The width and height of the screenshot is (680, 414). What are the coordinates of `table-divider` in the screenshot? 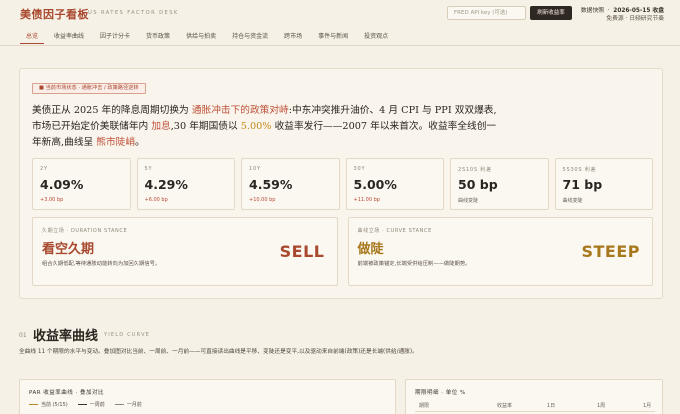 It's located at (535, 411).